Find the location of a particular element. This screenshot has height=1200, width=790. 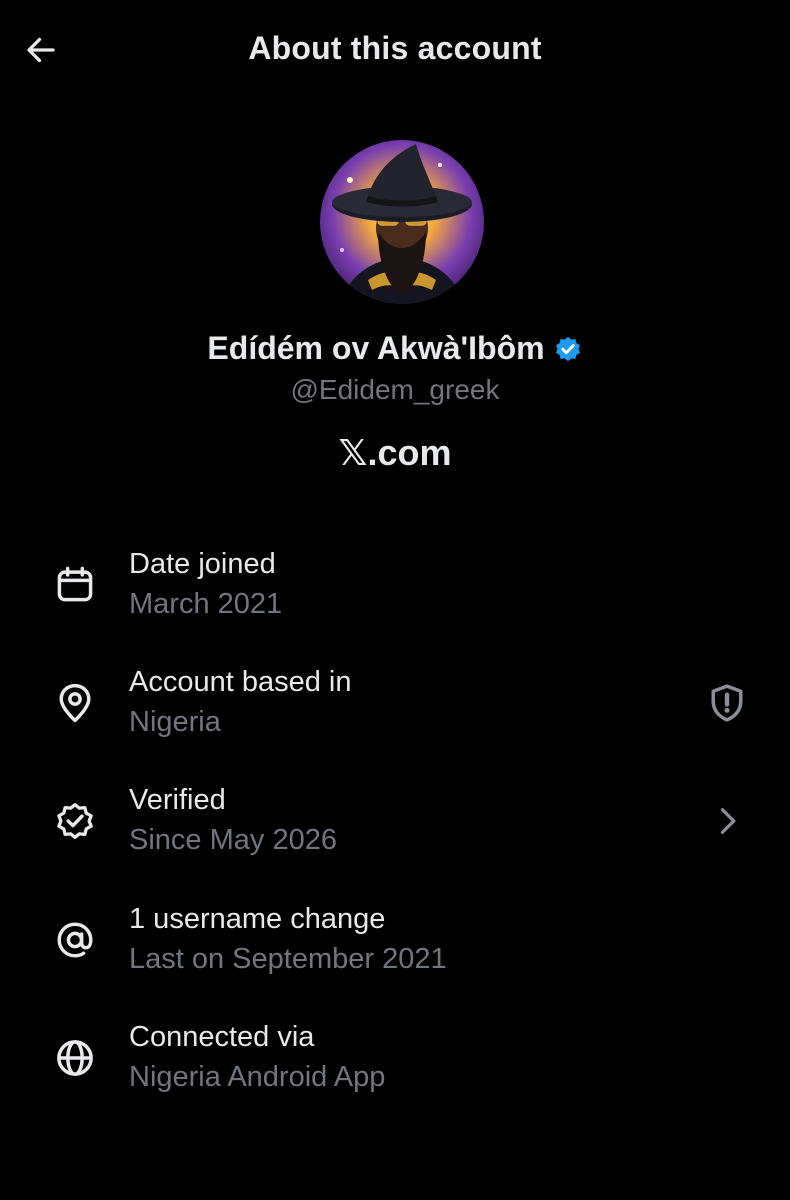

row-title: Account based in is located at coordinates (240, 682).